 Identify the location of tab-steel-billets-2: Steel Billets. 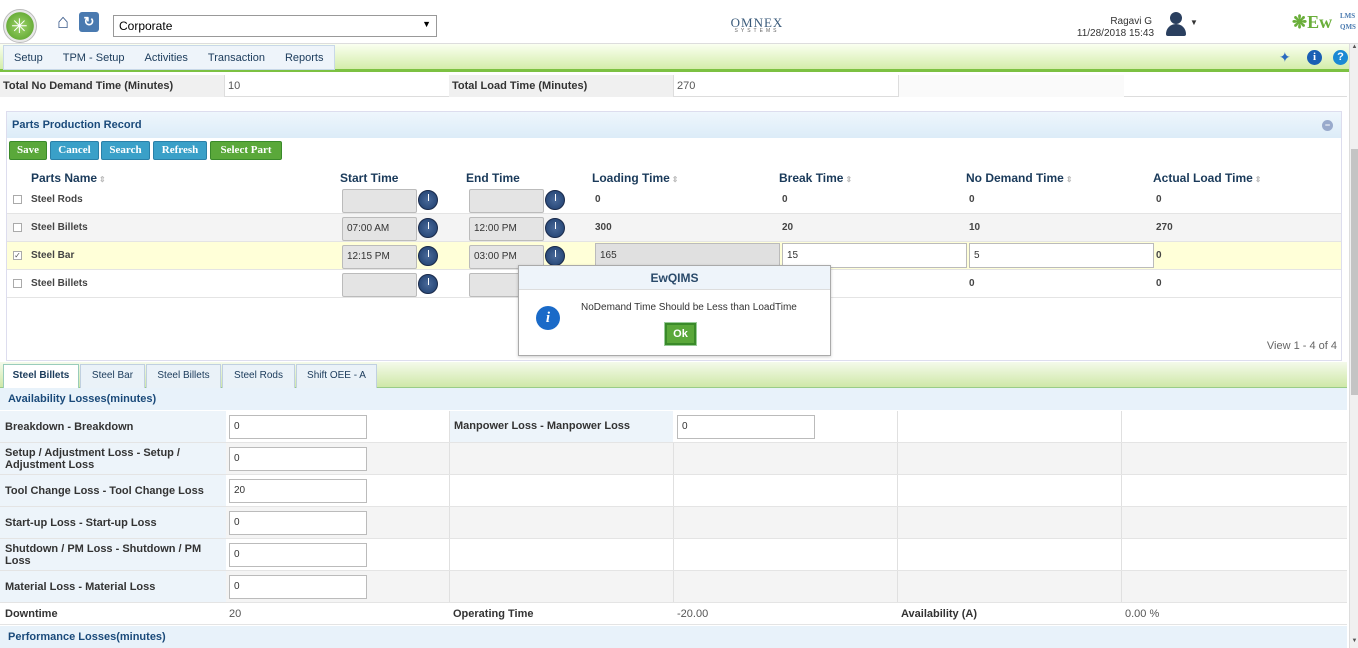
(183, 376).